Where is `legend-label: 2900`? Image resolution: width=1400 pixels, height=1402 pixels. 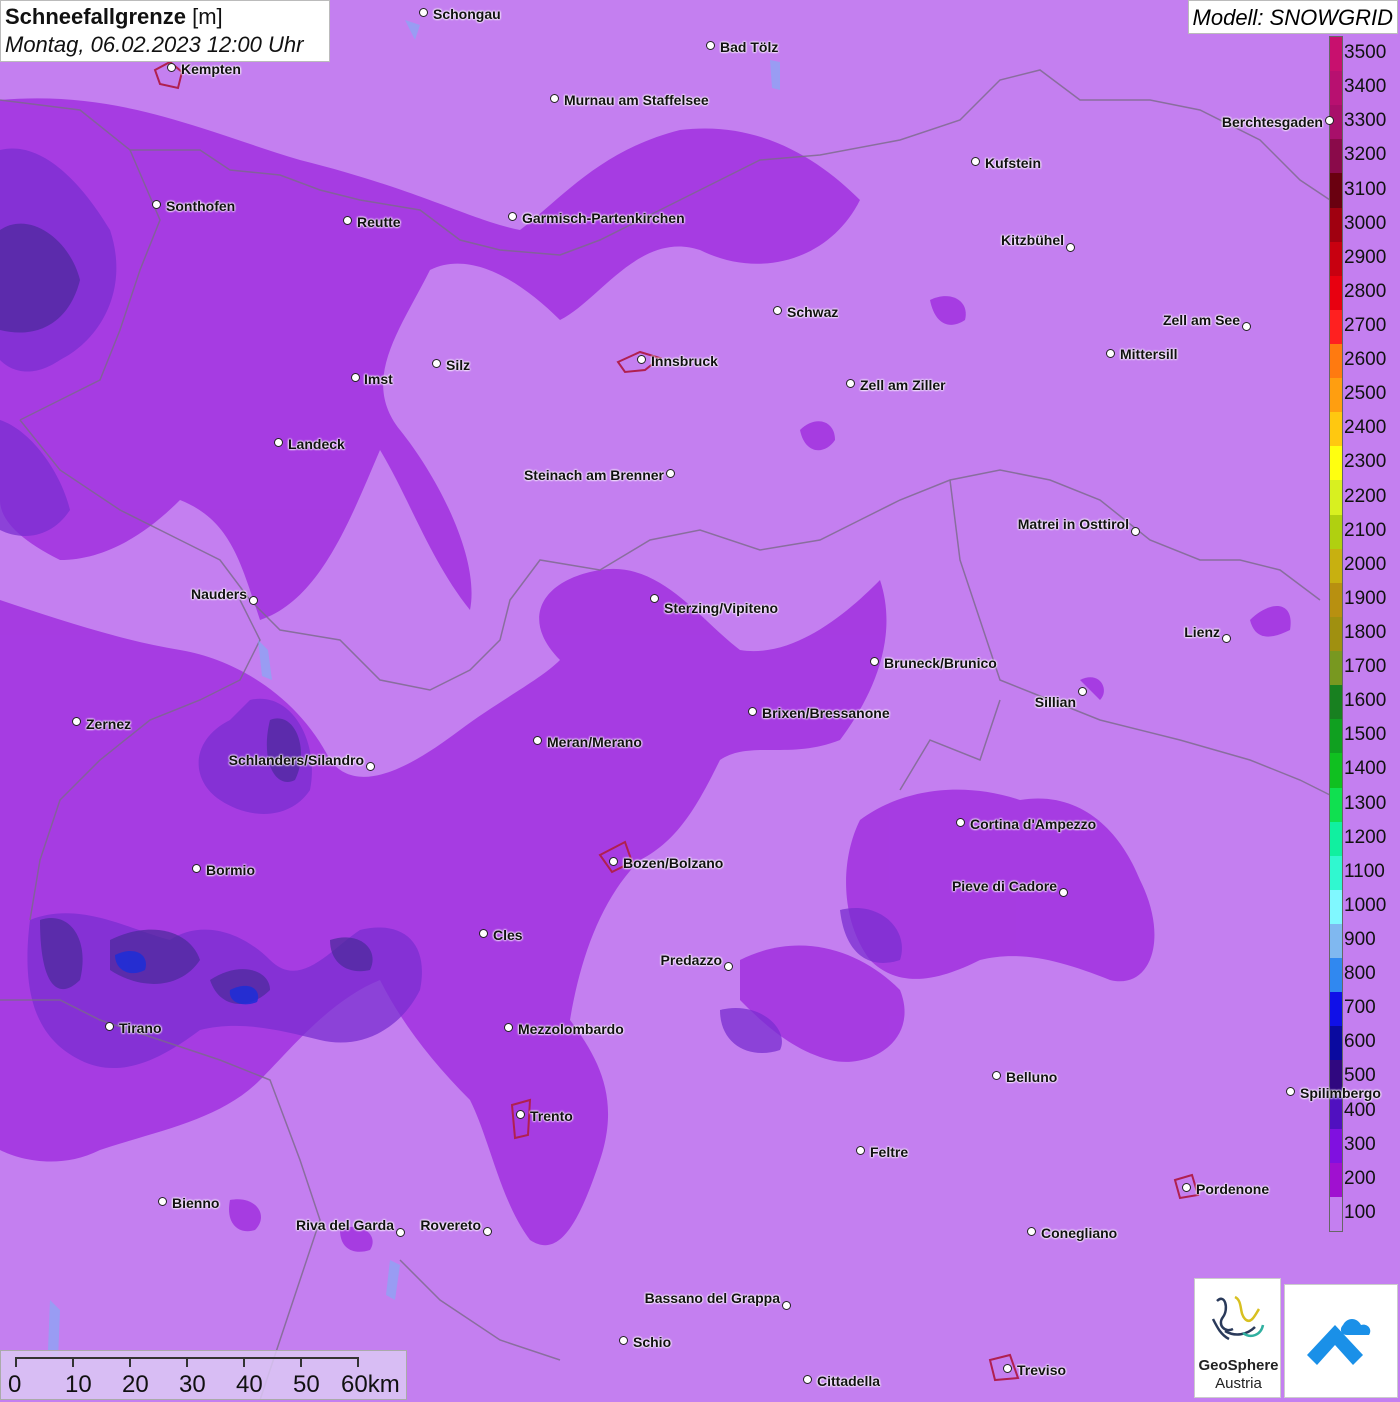
legend-label: 2900 is located at coordinates (1365, 257).